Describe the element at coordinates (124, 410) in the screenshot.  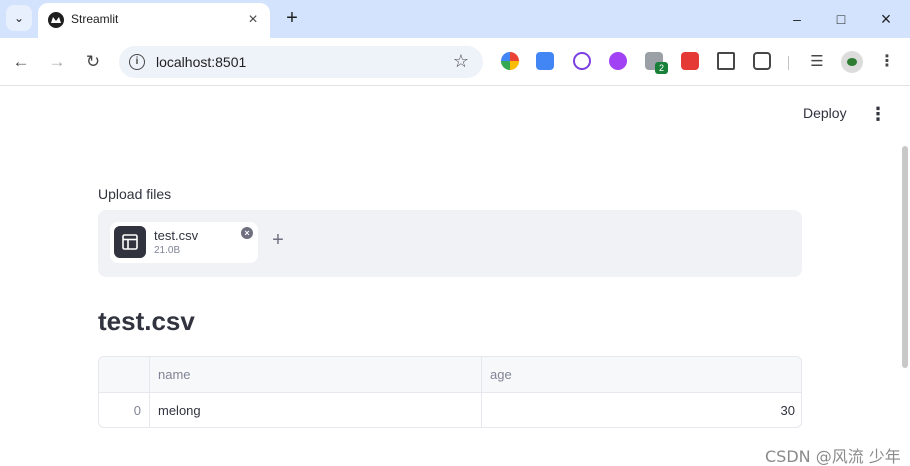
I see `row-index: 0` at that location.